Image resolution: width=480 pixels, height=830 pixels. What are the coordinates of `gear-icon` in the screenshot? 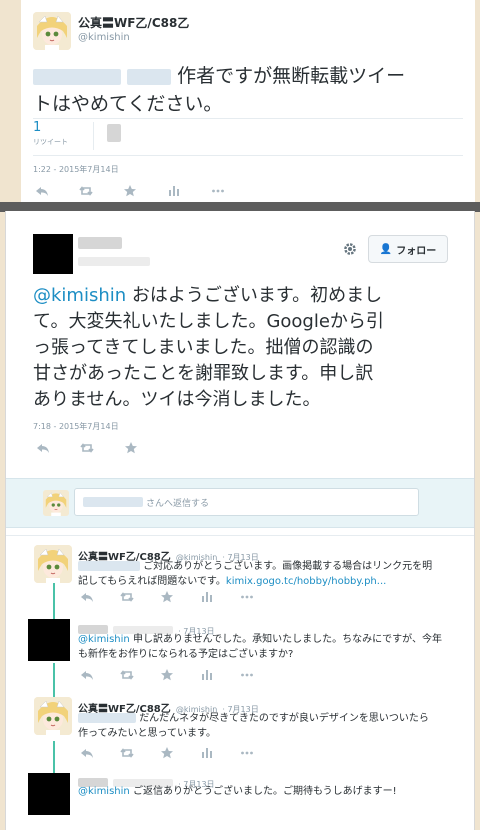 It's located at (350, 249).